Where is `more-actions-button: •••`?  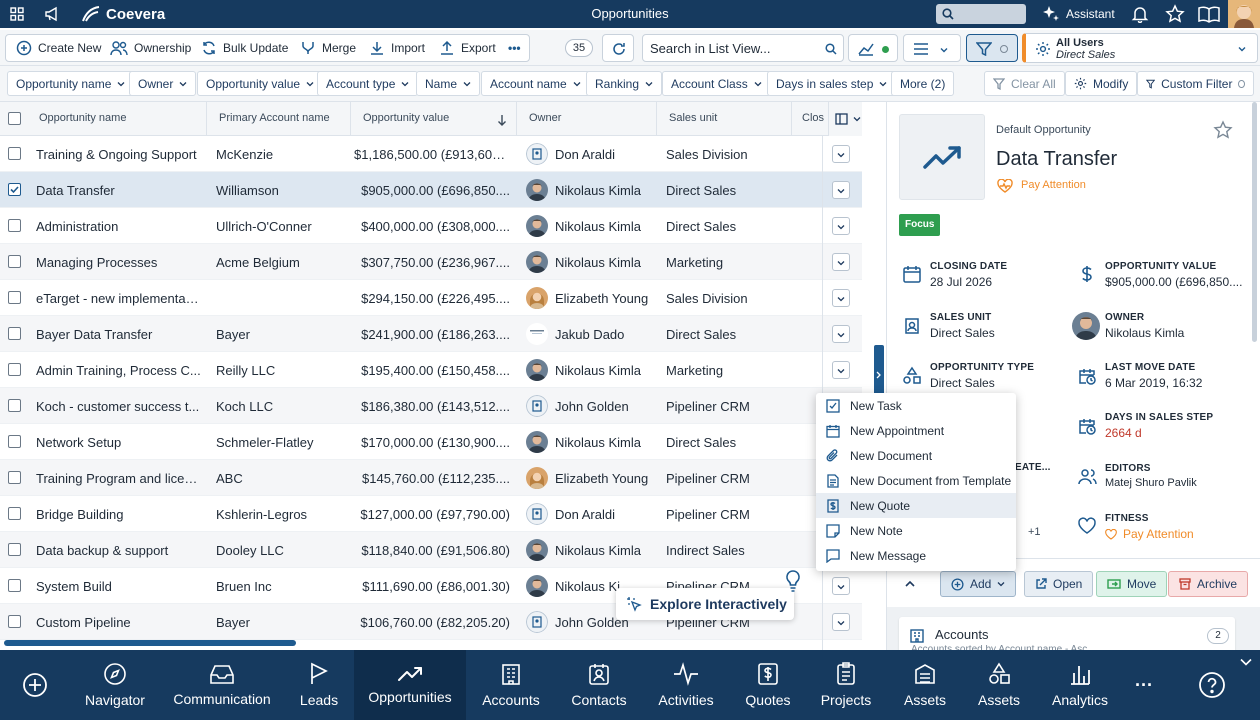
more-actions-button: ••• is located at coordinates (514, 48).